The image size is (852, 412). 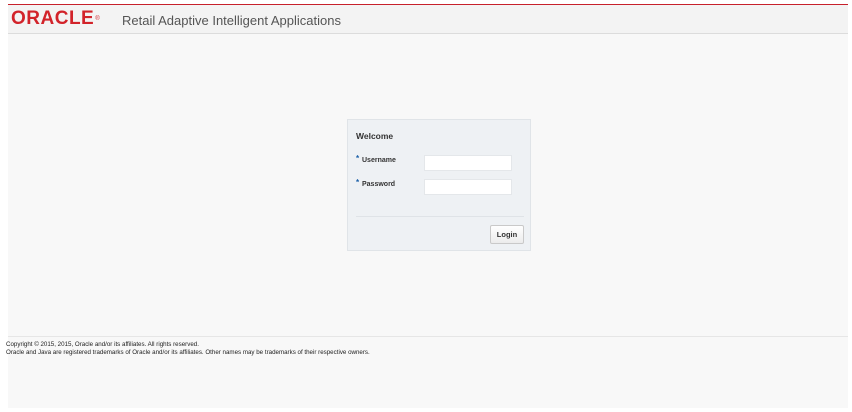 What do you see at coordinates (440, 216) in the screenshot?
I see `login-divider` at bounding box center [440, 216].